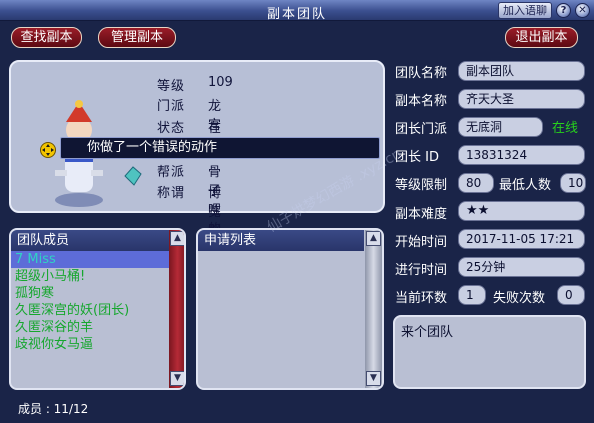 This screenshot has width=594, height=423. Describe the element at coordinates (373, 309) in the screenshot. I see `application-scrollbar: ▲ ▼` at that location.